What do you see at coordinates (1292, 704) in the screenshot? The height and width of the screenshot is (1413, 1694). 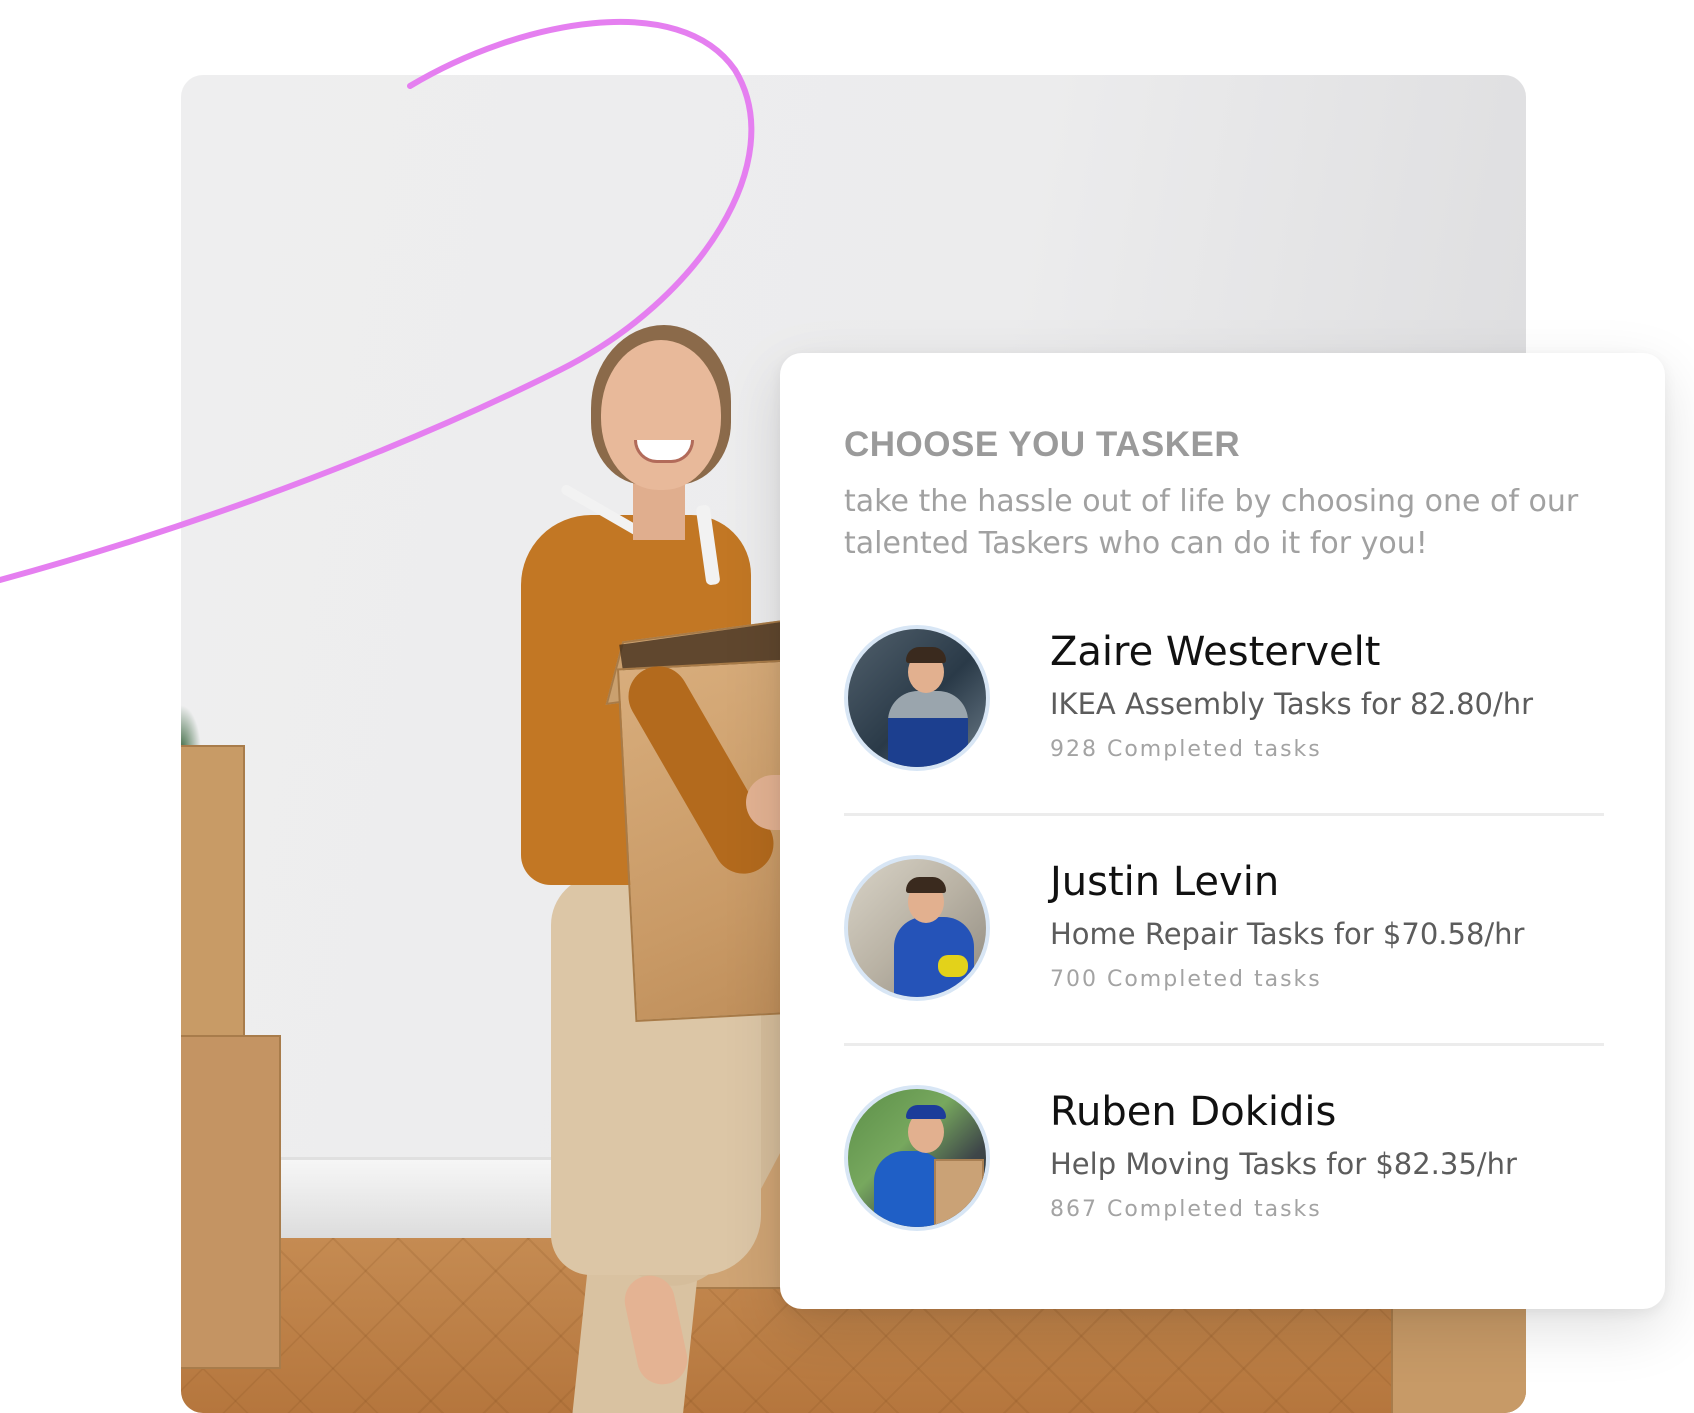 I see `tasker-description: IKEA Assembly Tasks for 82.80/hr` at bounding box center [1292, 704].